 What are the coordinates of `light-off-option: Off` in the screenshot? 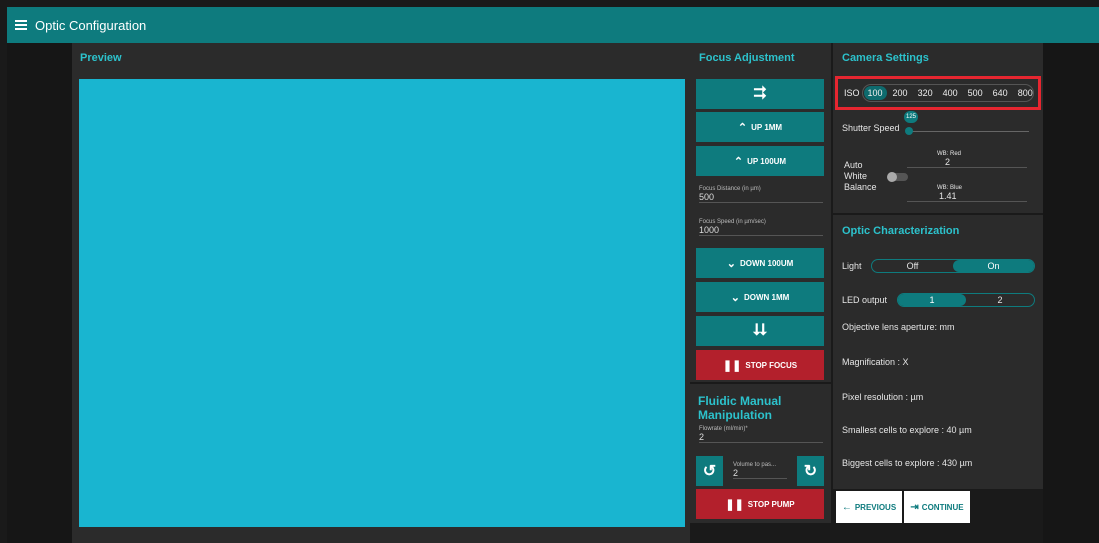 It's located at (912, 266).